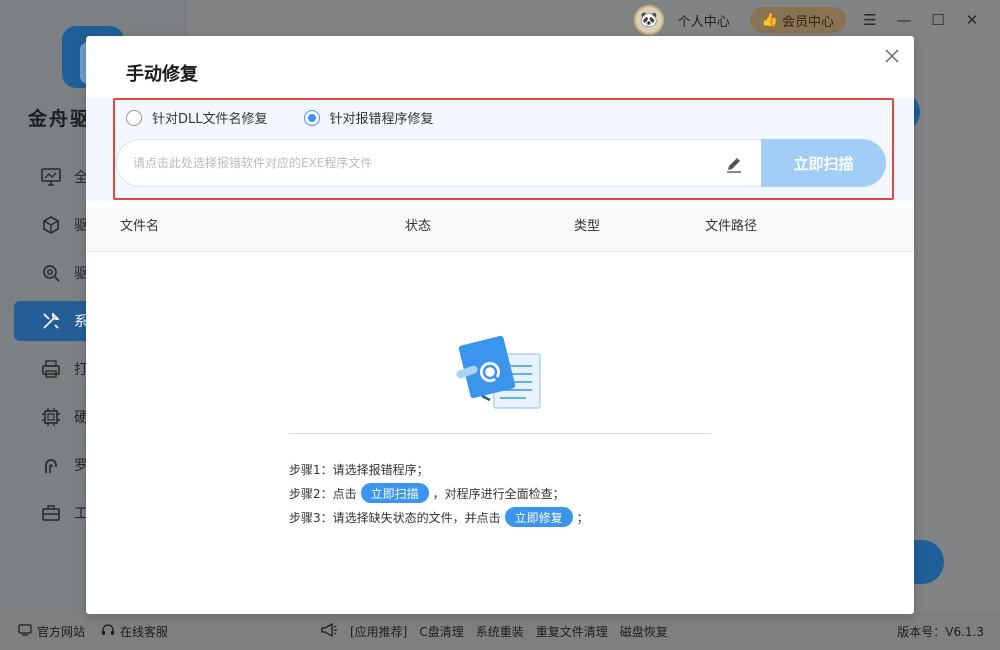 The image size is (1000, 650). Describe the element at coordinates (394, 493) in the screenshot. I see `step-scan-badge: 立即扫描` at that location.